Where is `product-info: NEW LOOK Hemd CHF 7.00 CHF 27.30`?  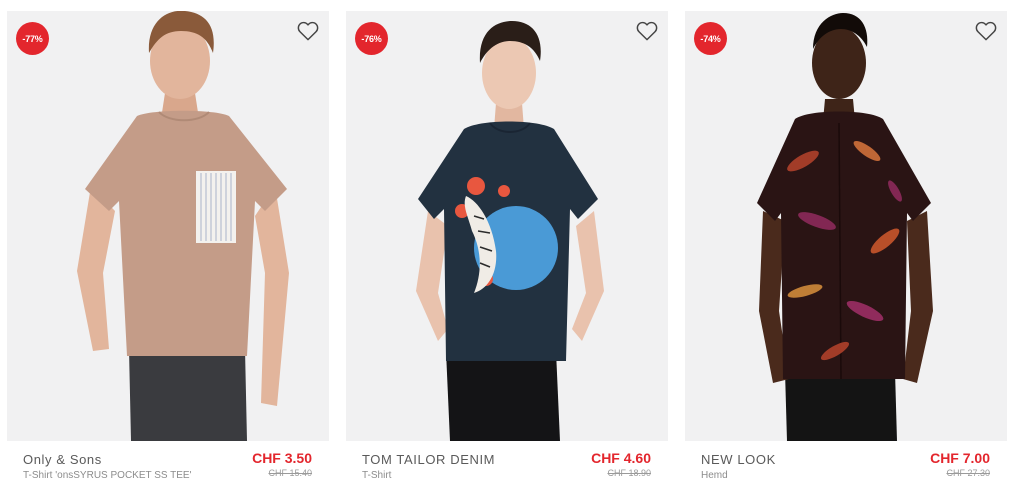 product-info: NEW LOOK Hemd CHF 7.00 CHF 27.30 is located at coordinates (846, 466).